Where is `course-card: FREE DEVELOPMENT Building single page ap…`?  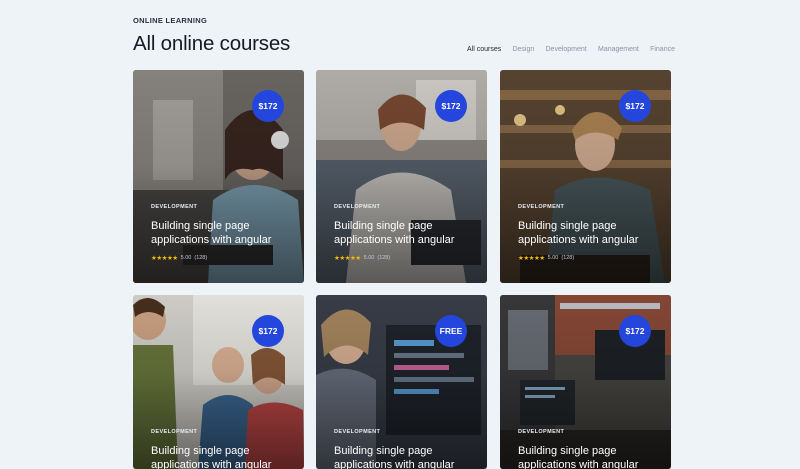
course-card: FREE DEVELOPMENT Building single page ap… is located at coordinates (401, 382).